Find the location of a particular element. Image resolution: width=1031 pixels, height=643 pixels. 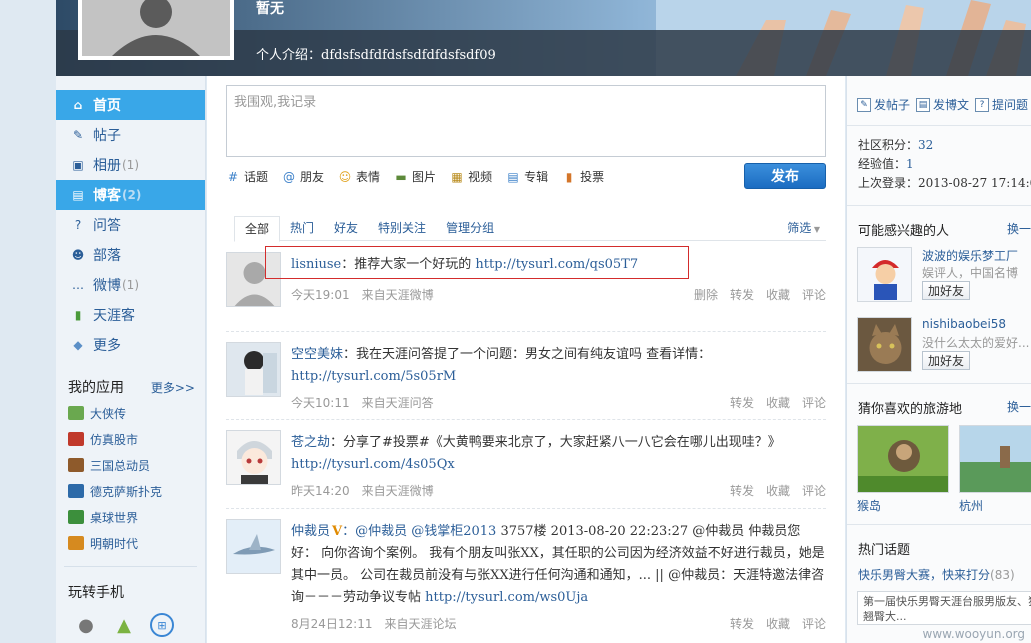

new-blog-button: ▤ 发博文 is located at coordinates (942, 104).